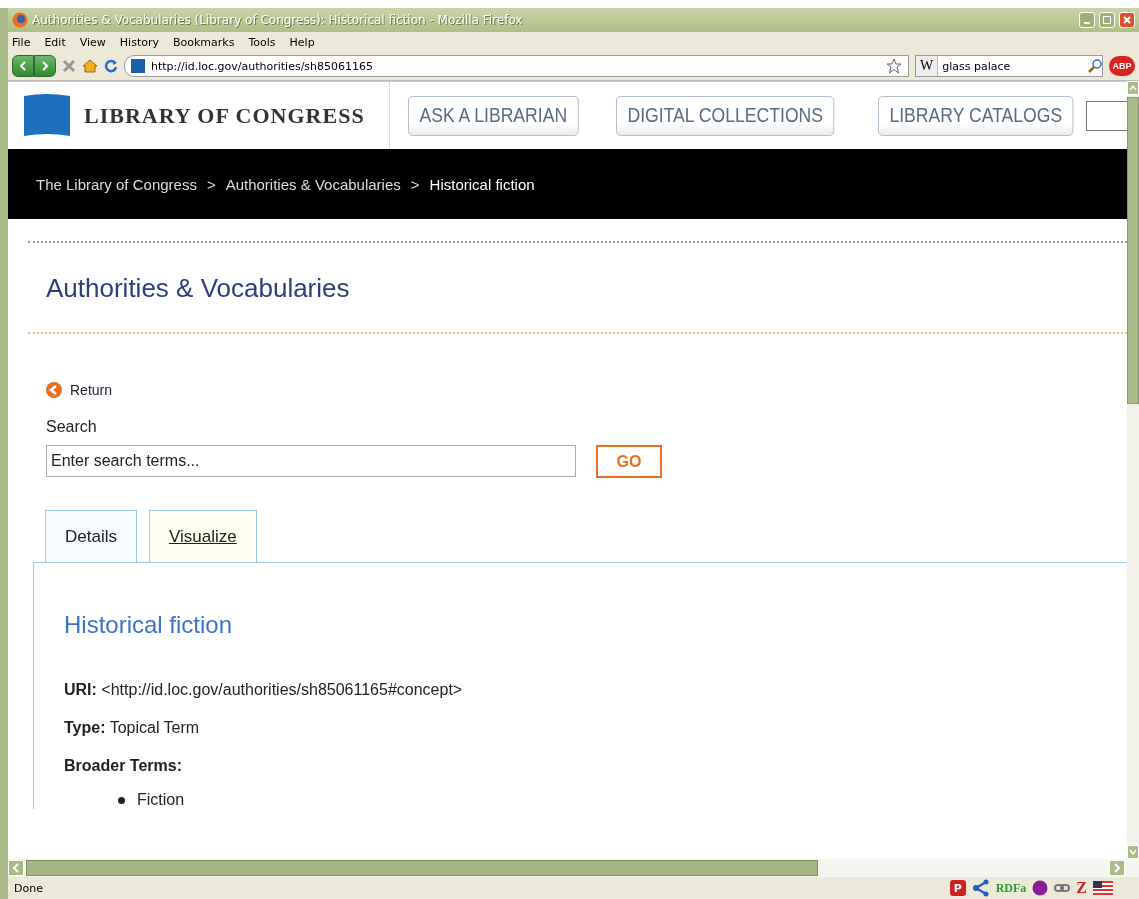 The image size is (1139, 899). I want to click on site-icon, so click(138, 66).